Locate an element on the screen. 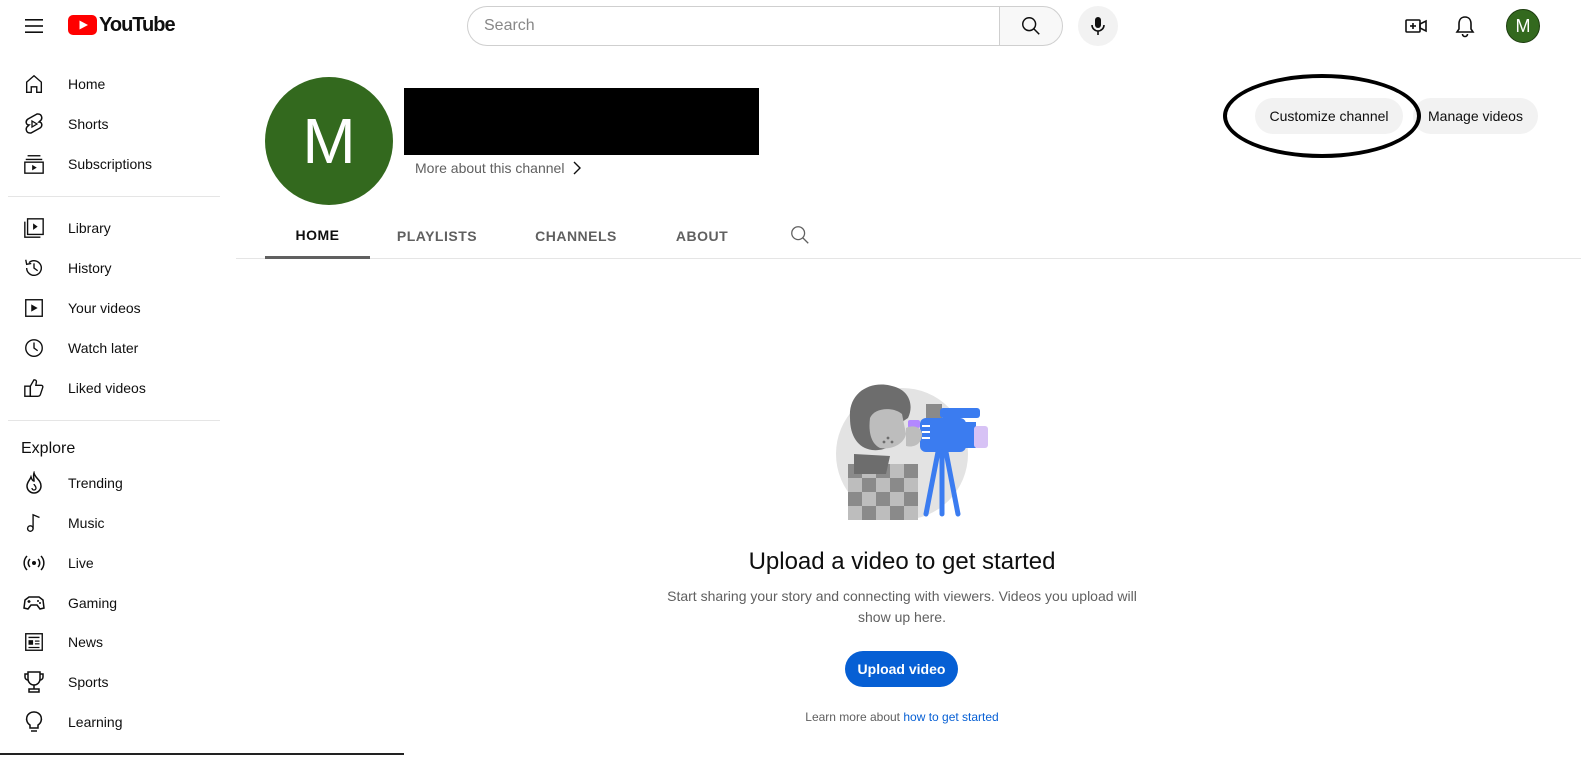 The height and width of the screenshot is (761, 1581). customize-channel-button: Customize channel is located at coordinates (1329, 116).